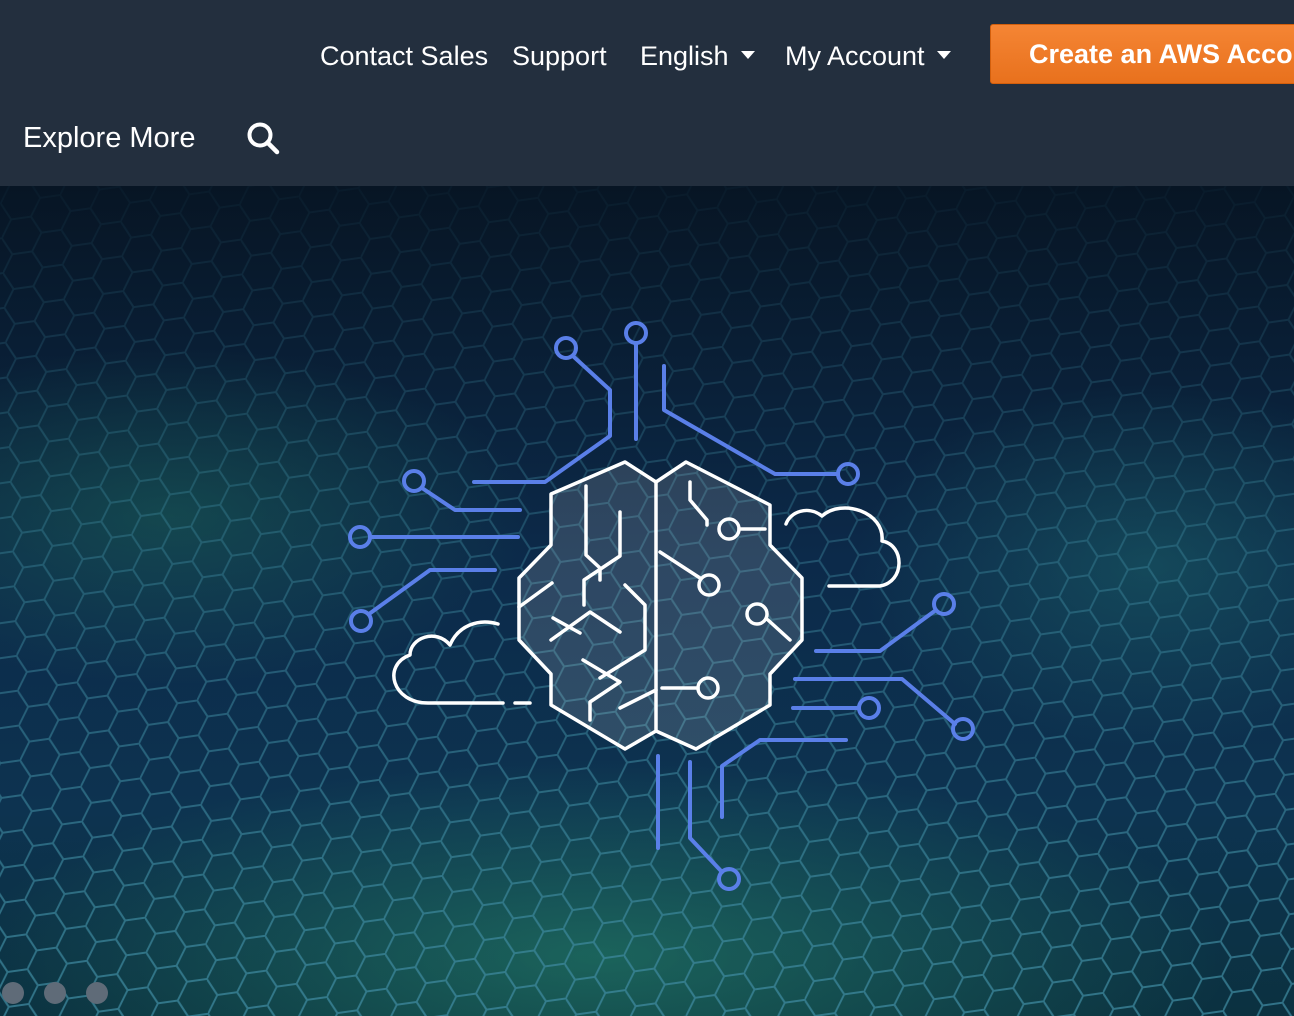 The height and width of the screenshot is (1016, 1294). What do you see at coordinates (855, 56) in the screenshot?
I see `my-account-label: My Account` at bounding box center [855, 56].